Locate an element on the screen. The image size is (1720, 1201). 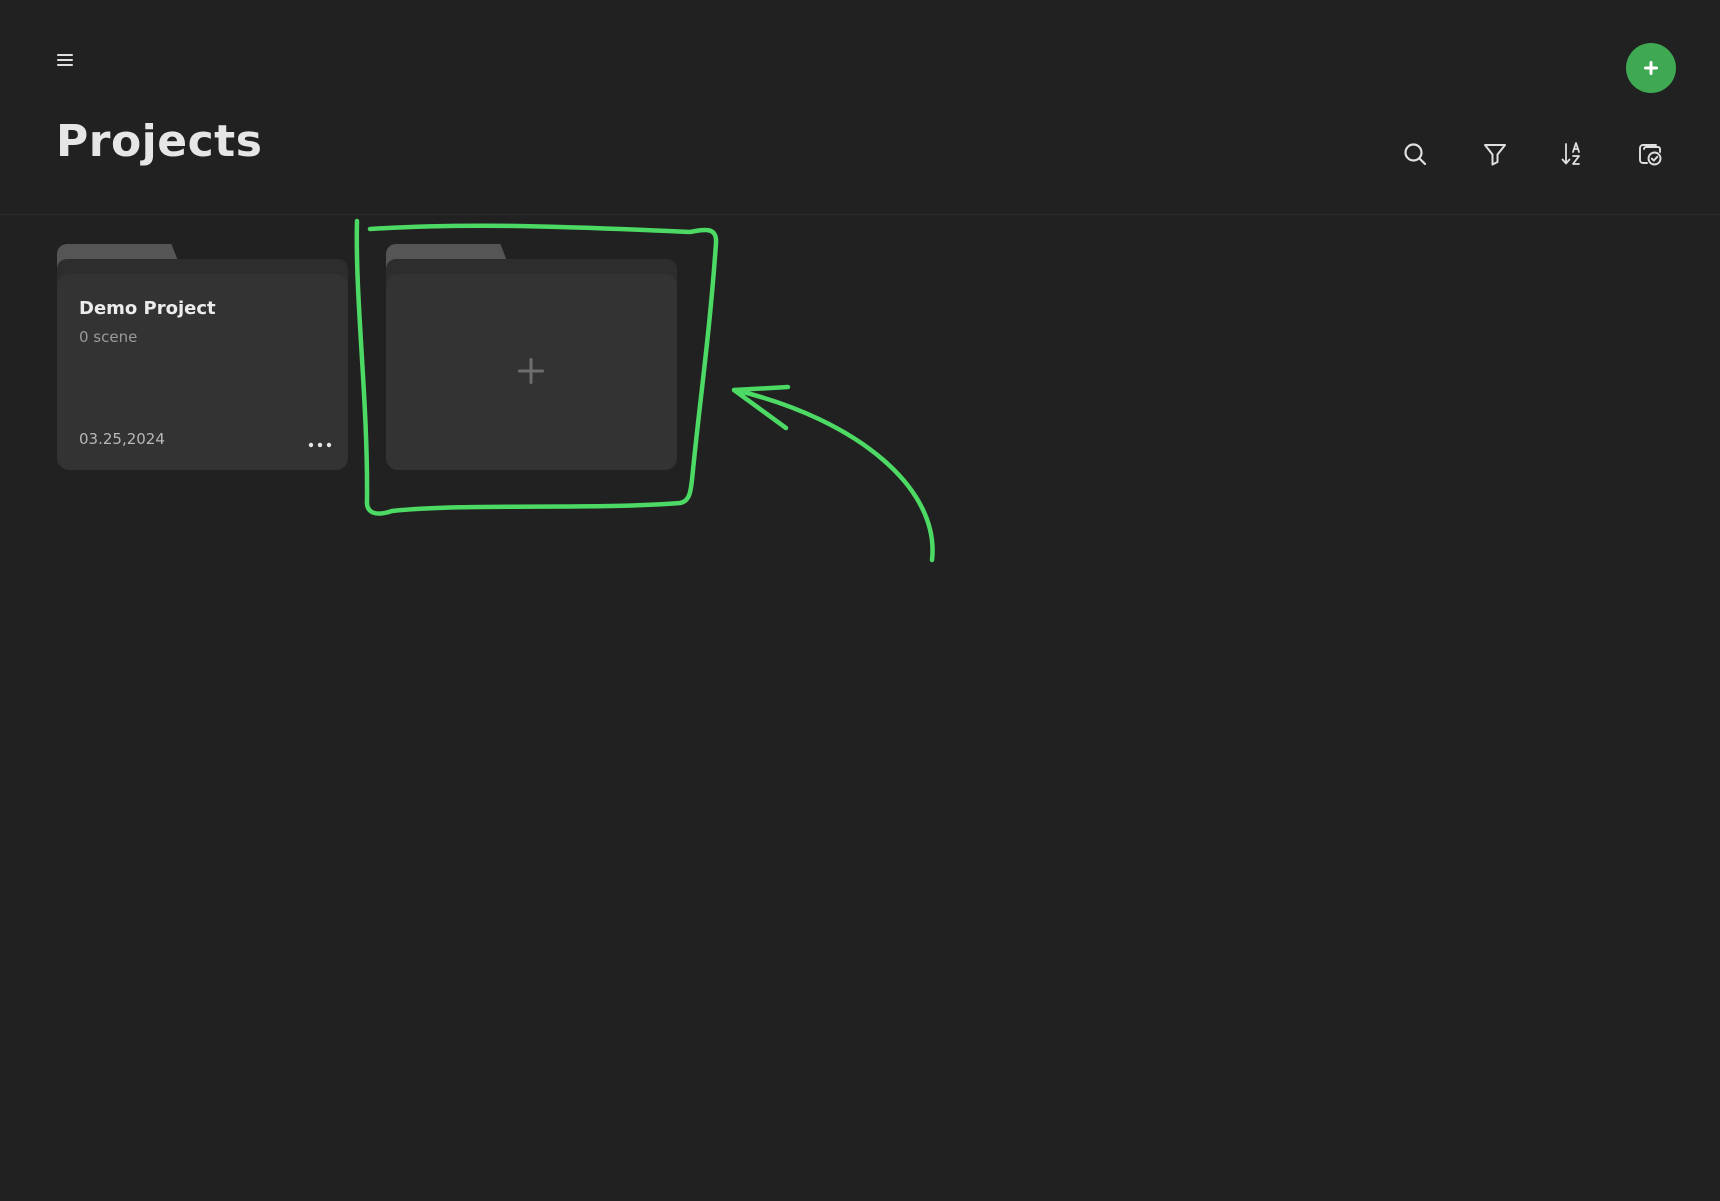
search-button is located at coordinates (1415, 154).